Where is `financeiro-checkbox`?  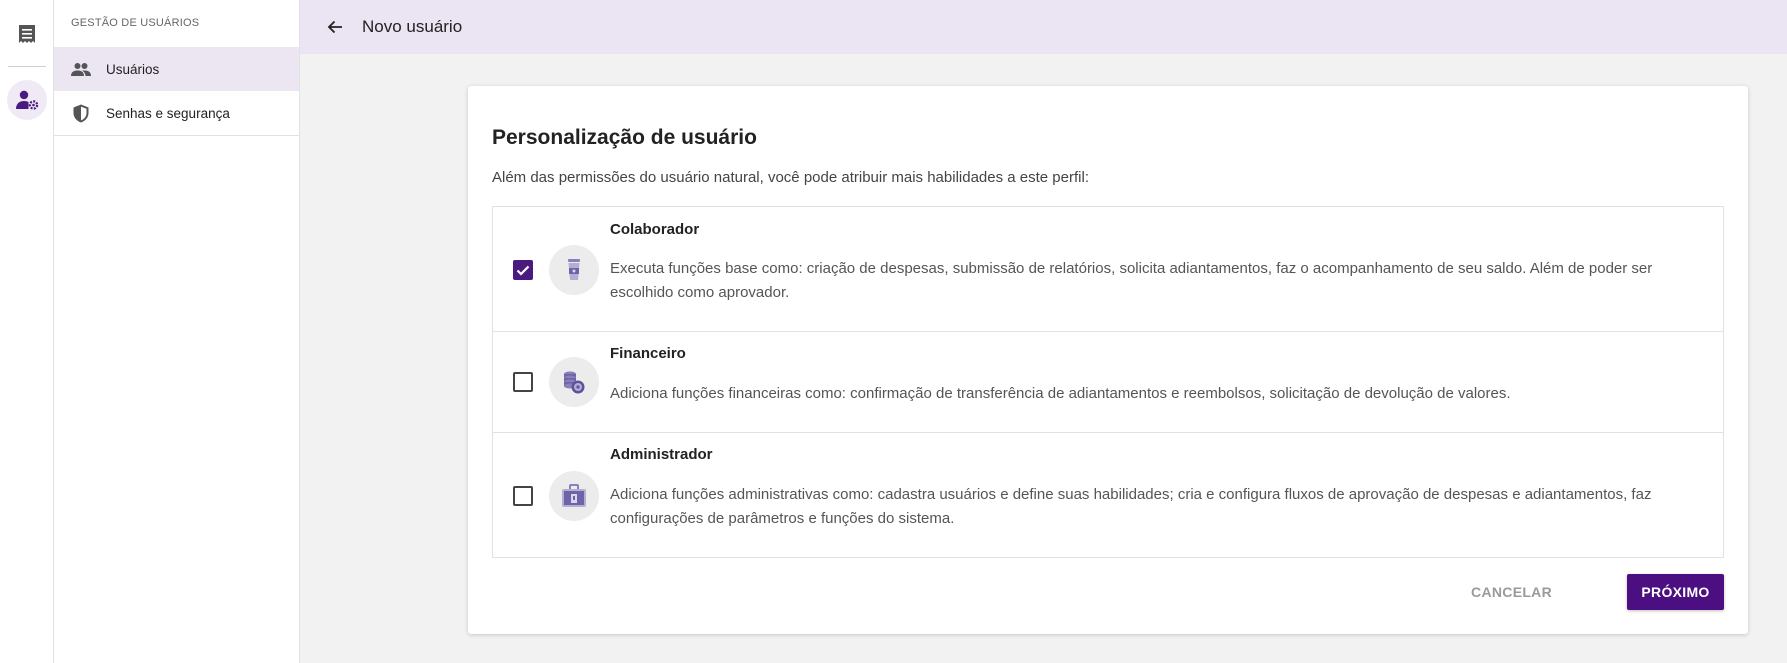 financeiro-checkbox is located at coordinates (523, 382).